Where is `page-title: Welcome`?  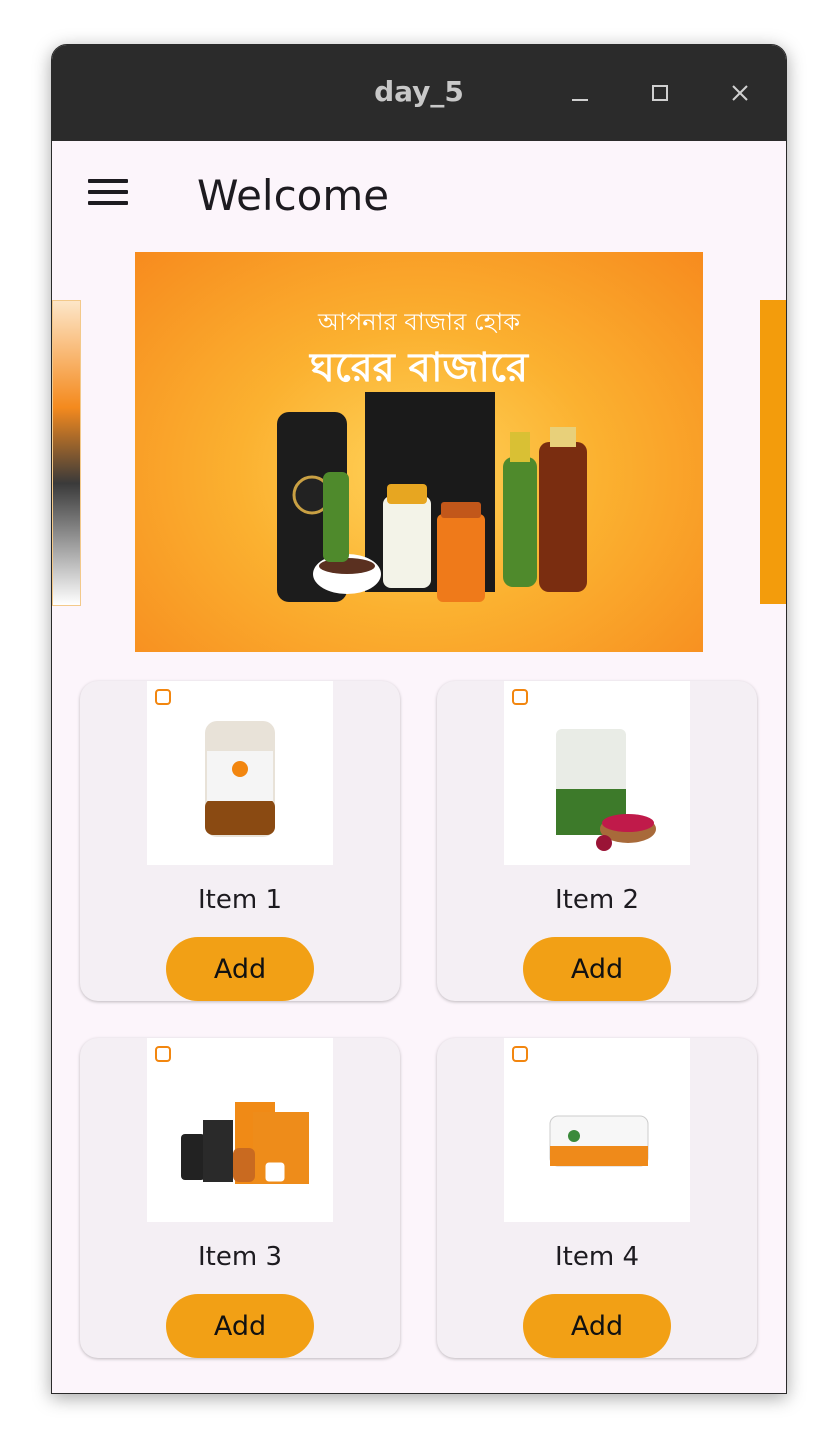
page-title: Welcome is located at coordinates (293, 195).